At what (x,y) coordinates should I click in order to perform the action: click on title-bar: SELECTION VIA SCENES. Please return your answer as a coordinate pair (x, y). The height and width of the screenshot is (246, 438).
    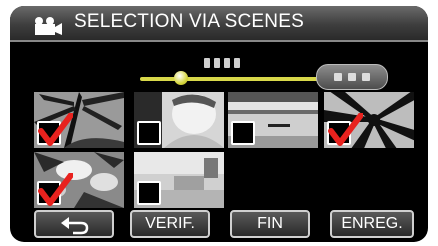
    Looking at the image, I should click on (219, 24).